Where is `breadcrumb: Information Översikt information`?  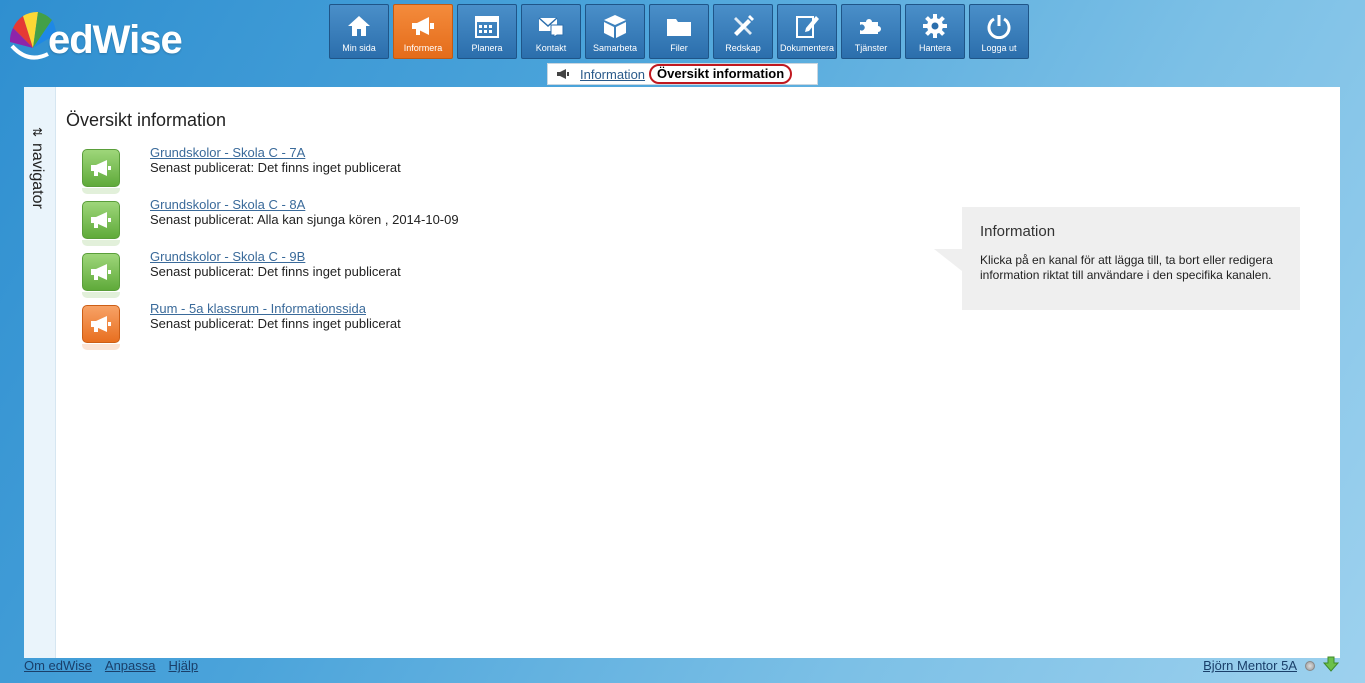
breadcrumb: Information Översikt information is located at coordinates (682, 74).